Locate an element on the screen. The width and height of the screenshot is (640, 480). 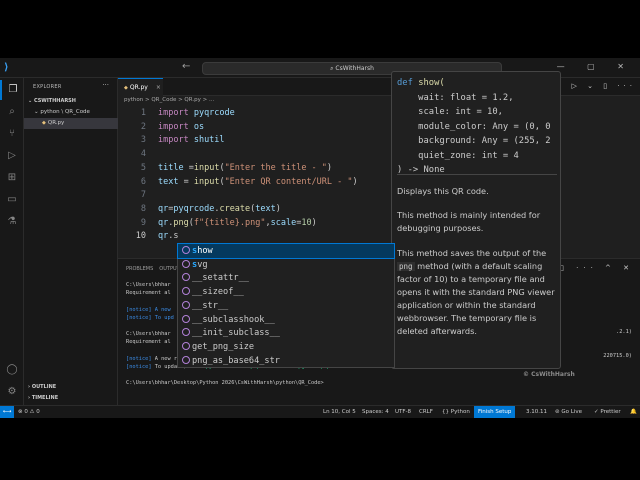
line-number: 2 is located at coordinates (143, 126).